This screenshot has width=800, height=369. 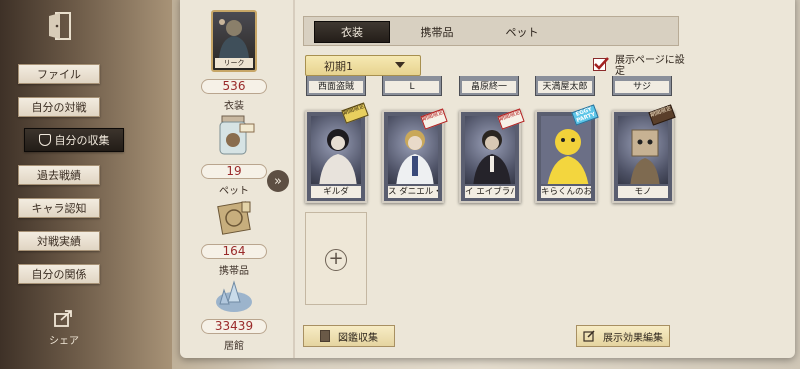 What do you see at coordinates (234, 171) in the screenshot?
I see `pet-count: 19` at bounding box center [234, 171].